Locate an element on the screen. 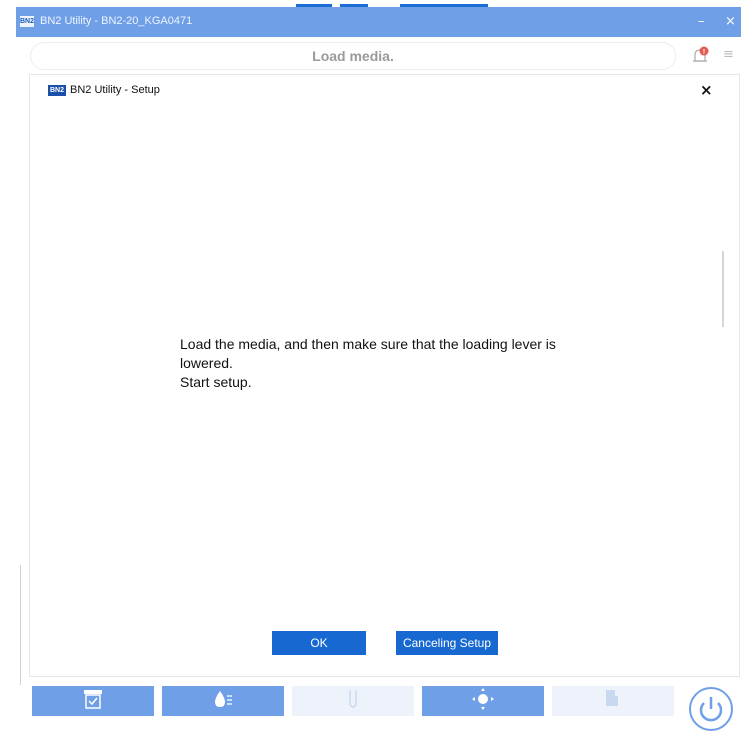  window-titlebar: BN2 BN2 Utility - BN2-20_KGA0471 – × is located at coordinates (378, 22).